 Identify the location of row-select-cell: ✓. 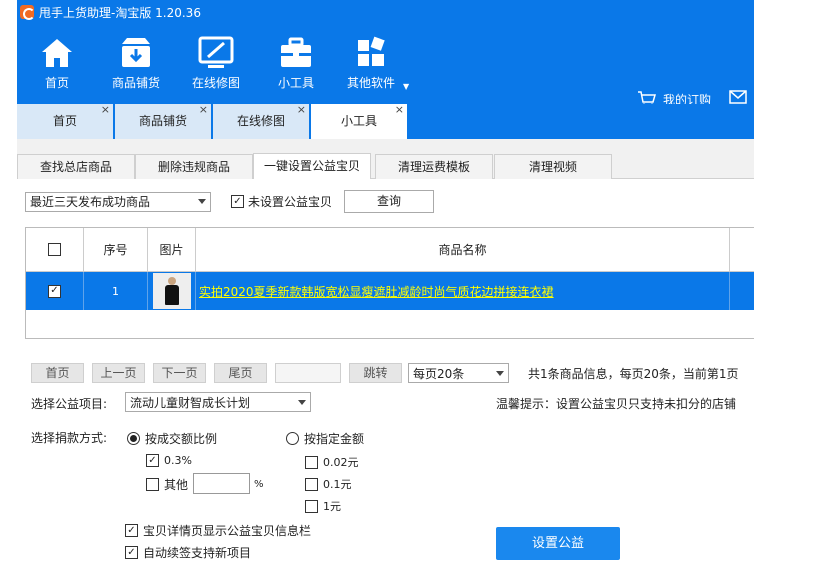
(55, 291).